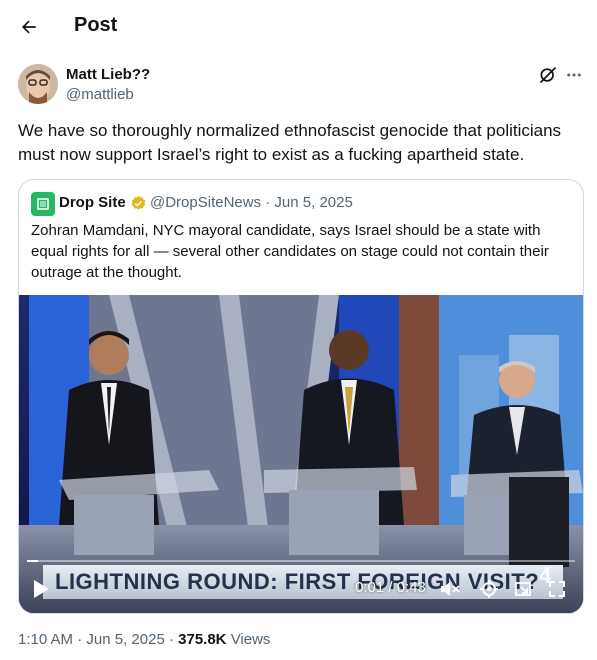  Describe the element at coordinates (100, 94) in the screenshot. I see `author-handle: @mattlieb` at that location.